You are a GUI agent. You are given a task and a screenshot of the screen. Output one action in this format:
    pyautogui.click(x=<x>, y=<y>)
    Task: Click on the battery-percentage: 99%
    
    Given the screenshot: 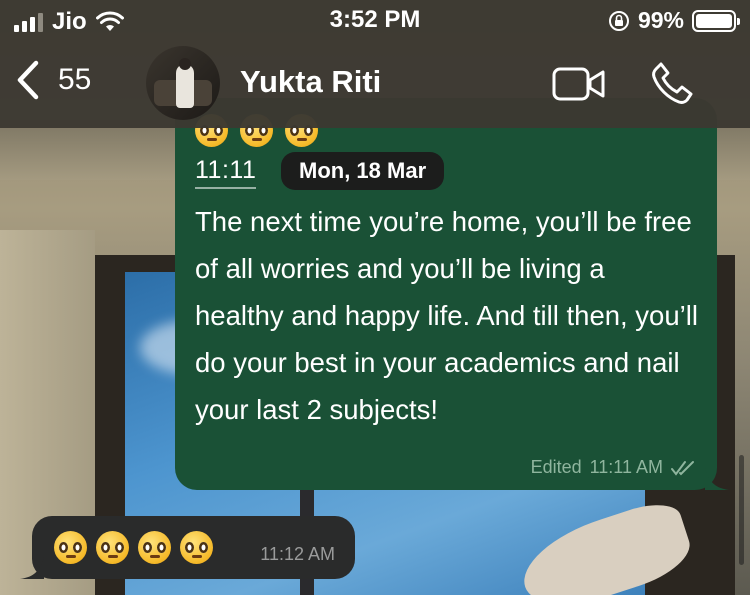 What is the action you would take?
    pyautogui.click(x=660, y=20)
    